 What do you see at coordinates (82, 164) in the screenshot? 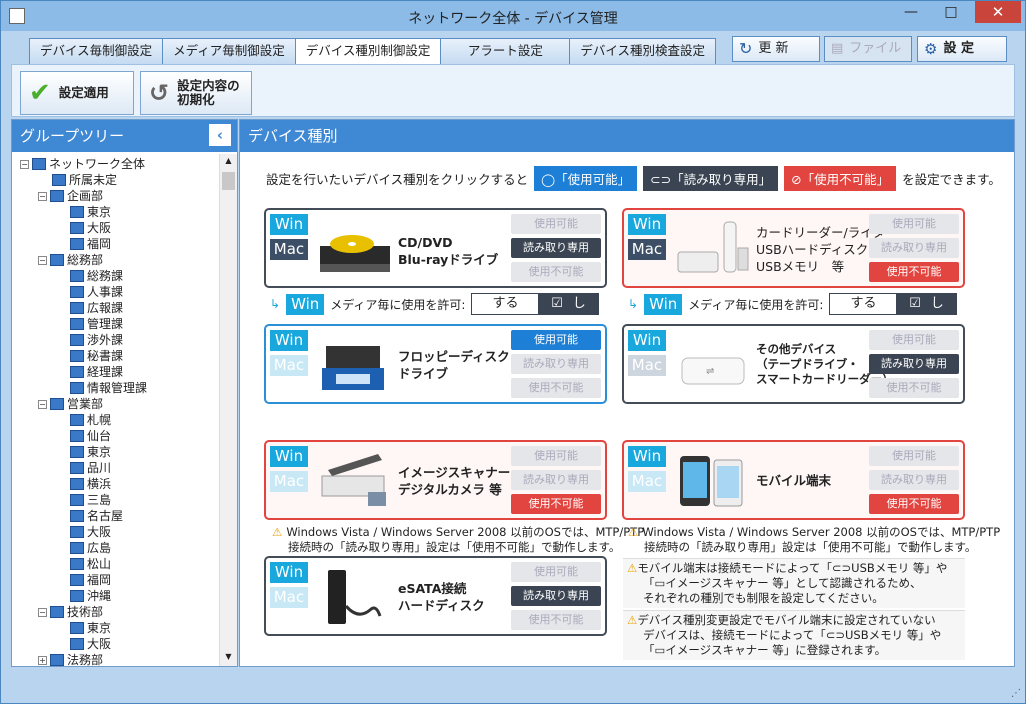
I see `tree-root: − ネットワーク全体` at bounding box center [82, 164].